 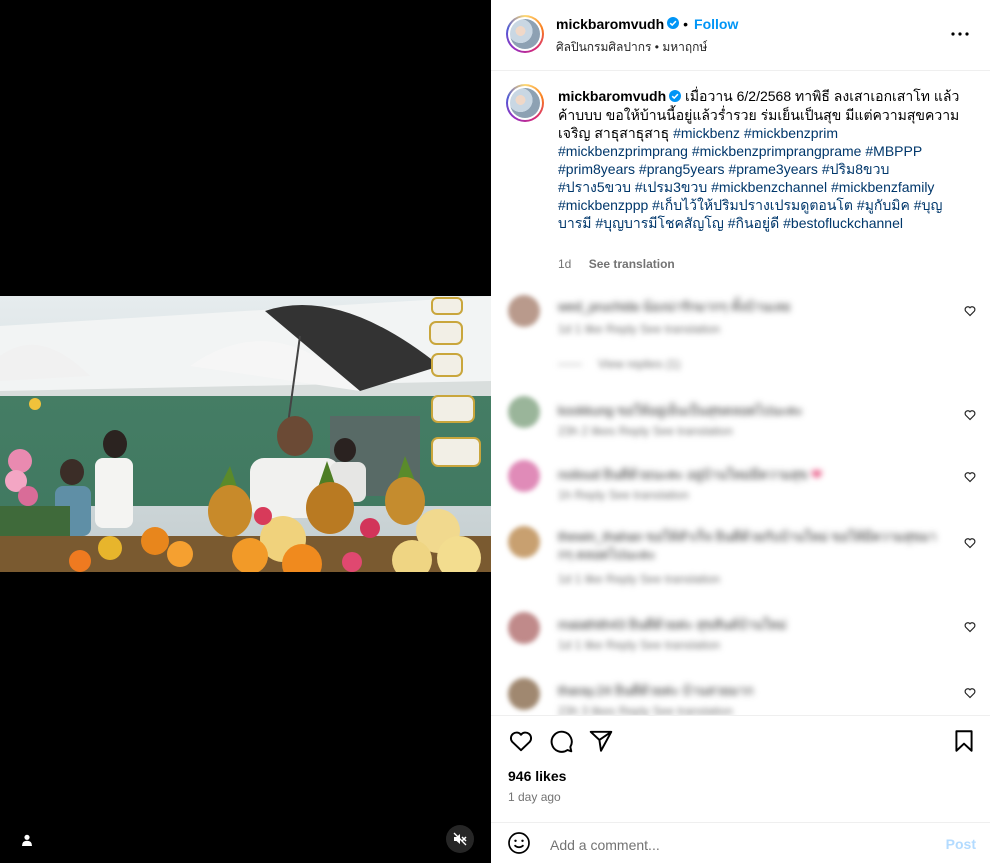 I want to click on hashtag-link: #บุญบารมีโชคสัญโญ, so click(x=659, y=223).